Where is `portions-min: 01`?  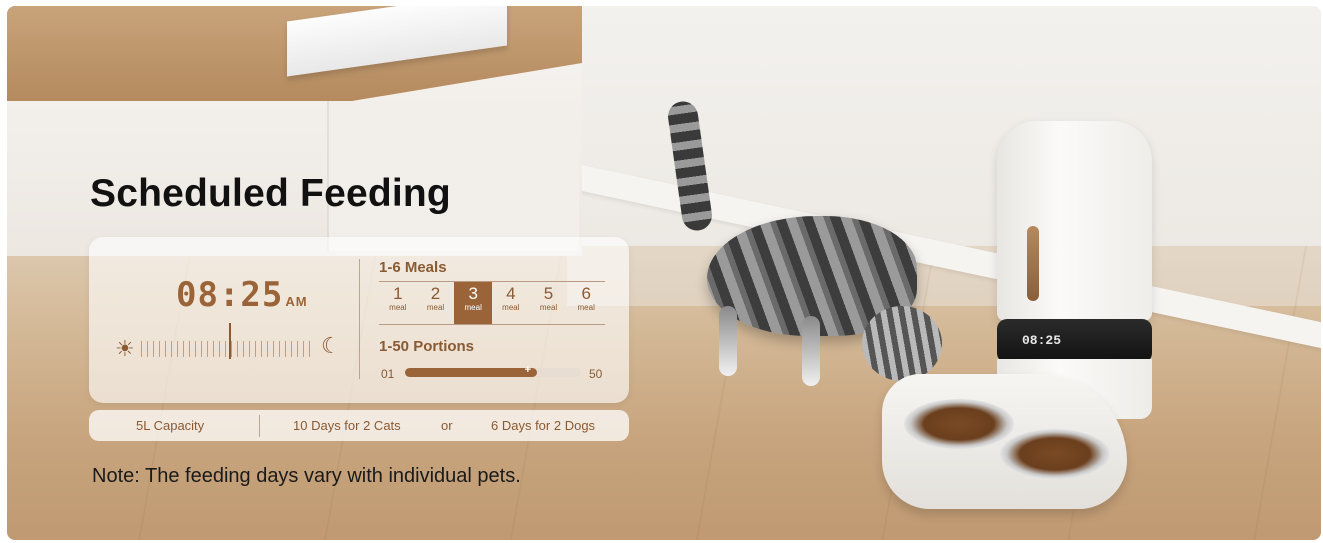 portions-min: 01 is located at coordinates (388, 374).